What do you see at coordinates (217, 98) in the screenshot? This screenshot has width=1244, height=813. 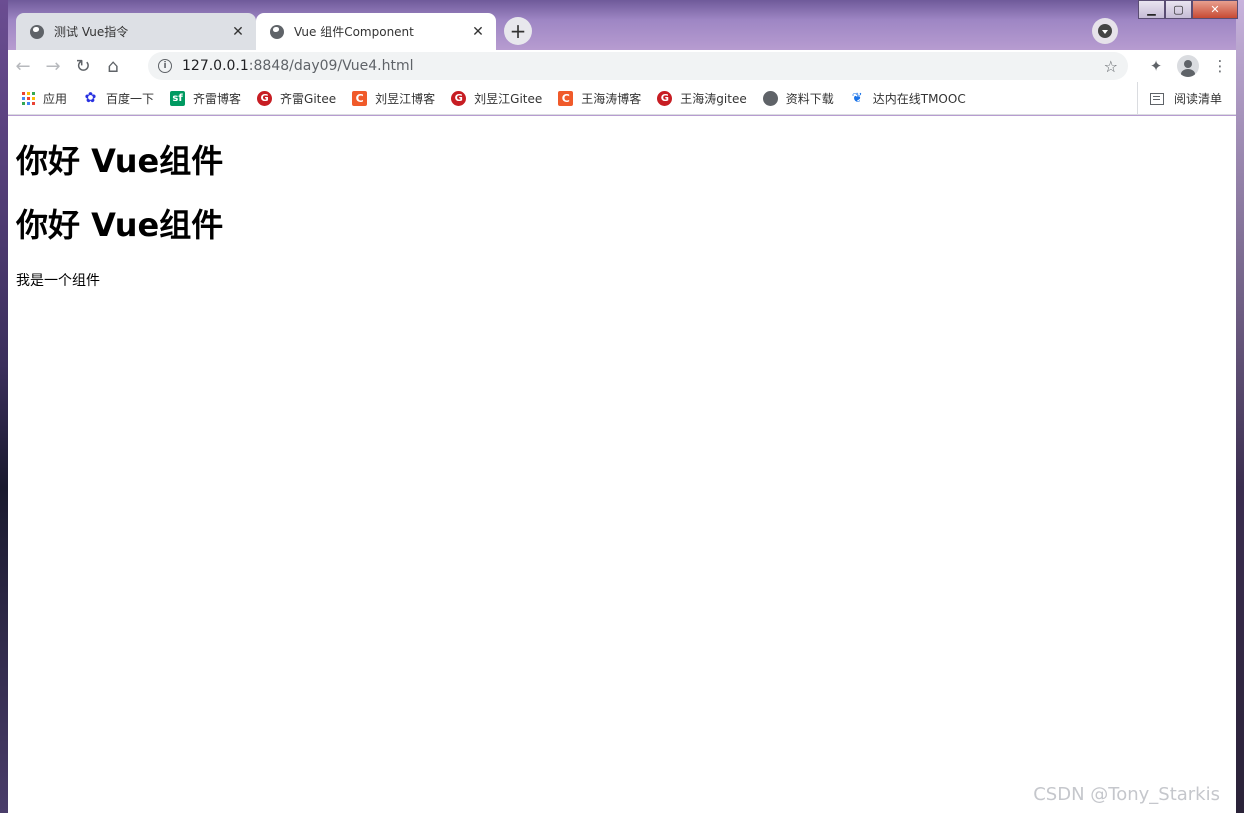 I see `bookmark-label: 齐雷博客` at bounding box center [217, 98].